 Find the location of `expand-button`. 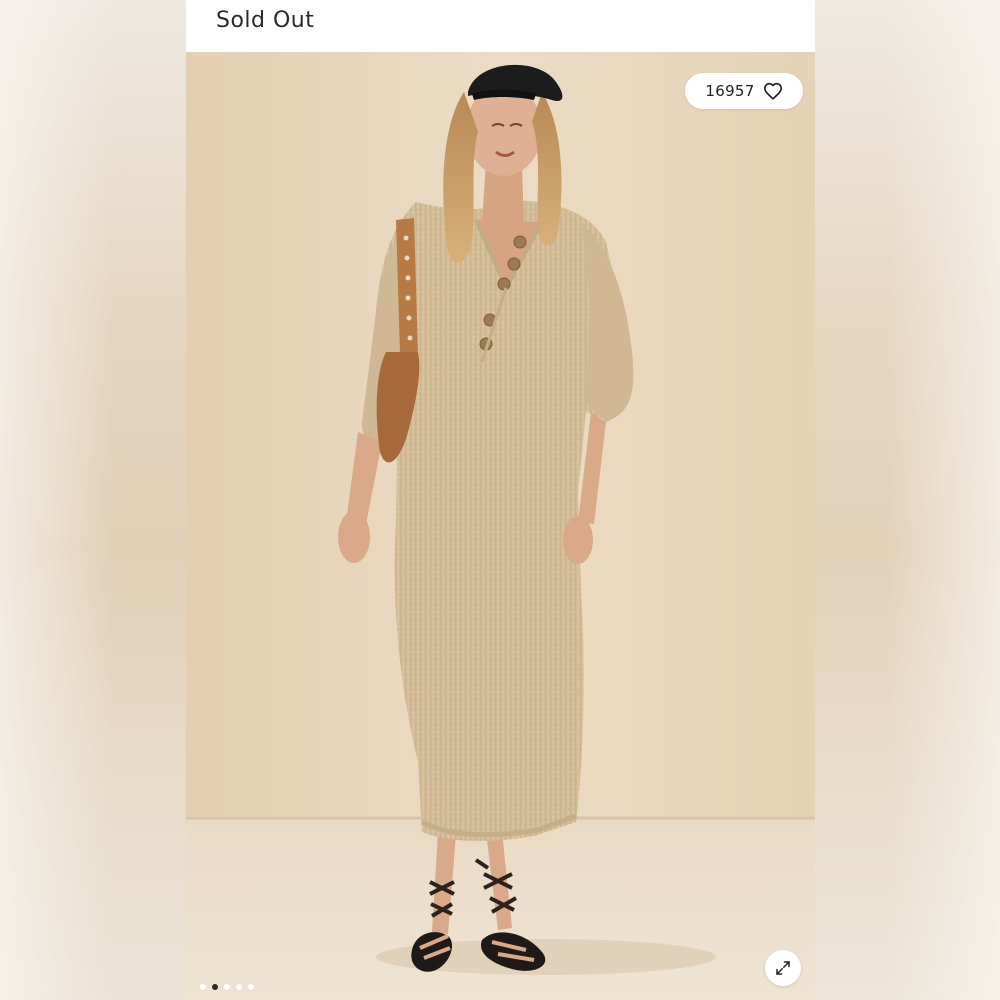

expand-button is located at coordinates (783, 968).